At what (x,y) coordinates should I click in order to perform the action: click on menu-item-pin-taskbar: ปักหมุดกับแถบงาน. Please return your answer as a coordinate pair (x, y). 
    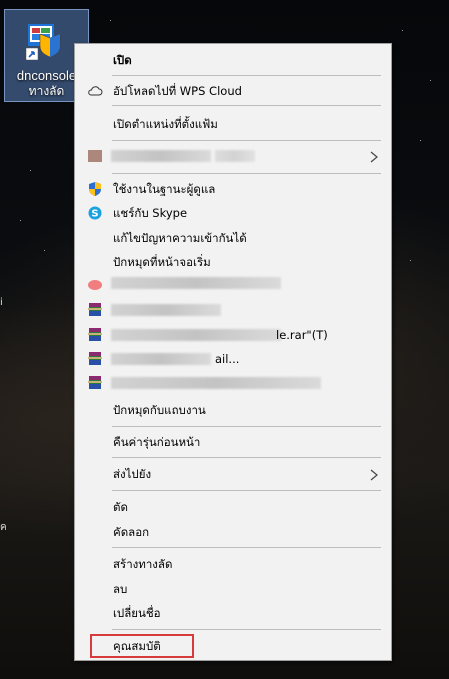
    Looking at the image, I should click on (233, 410).